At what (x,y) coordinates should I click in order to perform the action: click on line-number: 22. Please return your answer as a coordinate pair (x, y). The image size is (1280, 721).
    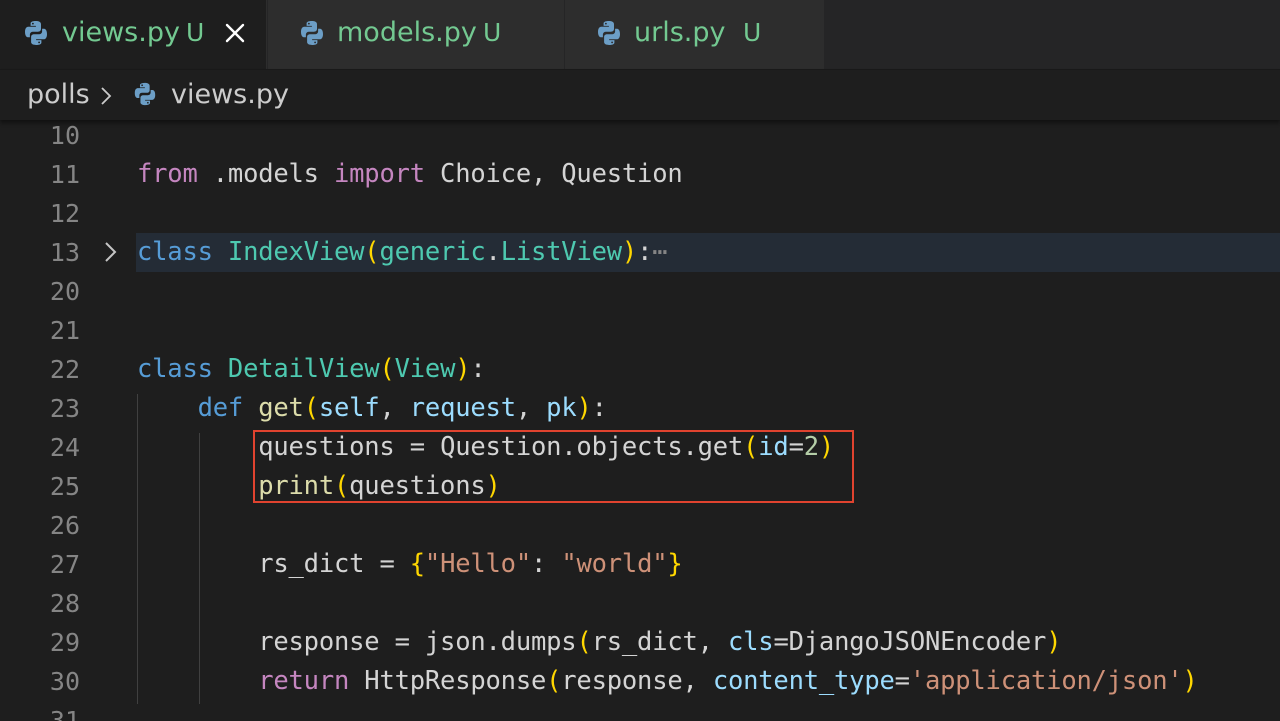
    Looking at the image, I should click on (64, 369).